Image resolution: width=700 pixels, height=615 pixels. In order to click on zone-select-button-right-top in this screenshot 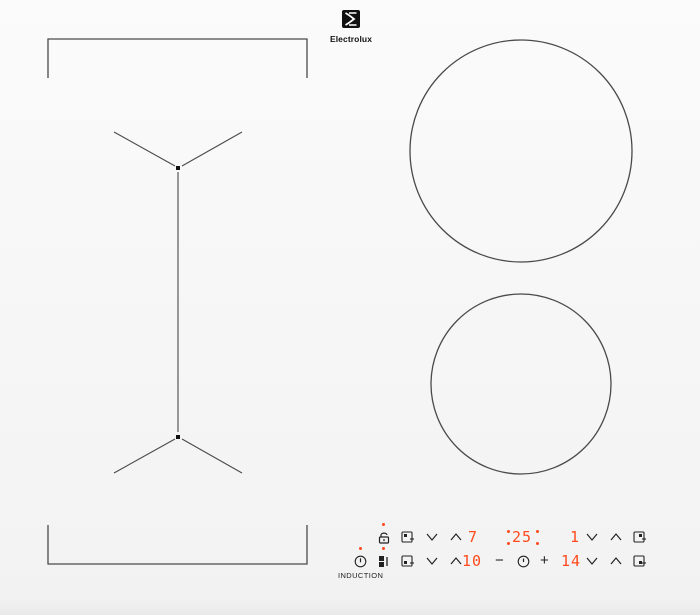, I will do `click(640, 537)`.